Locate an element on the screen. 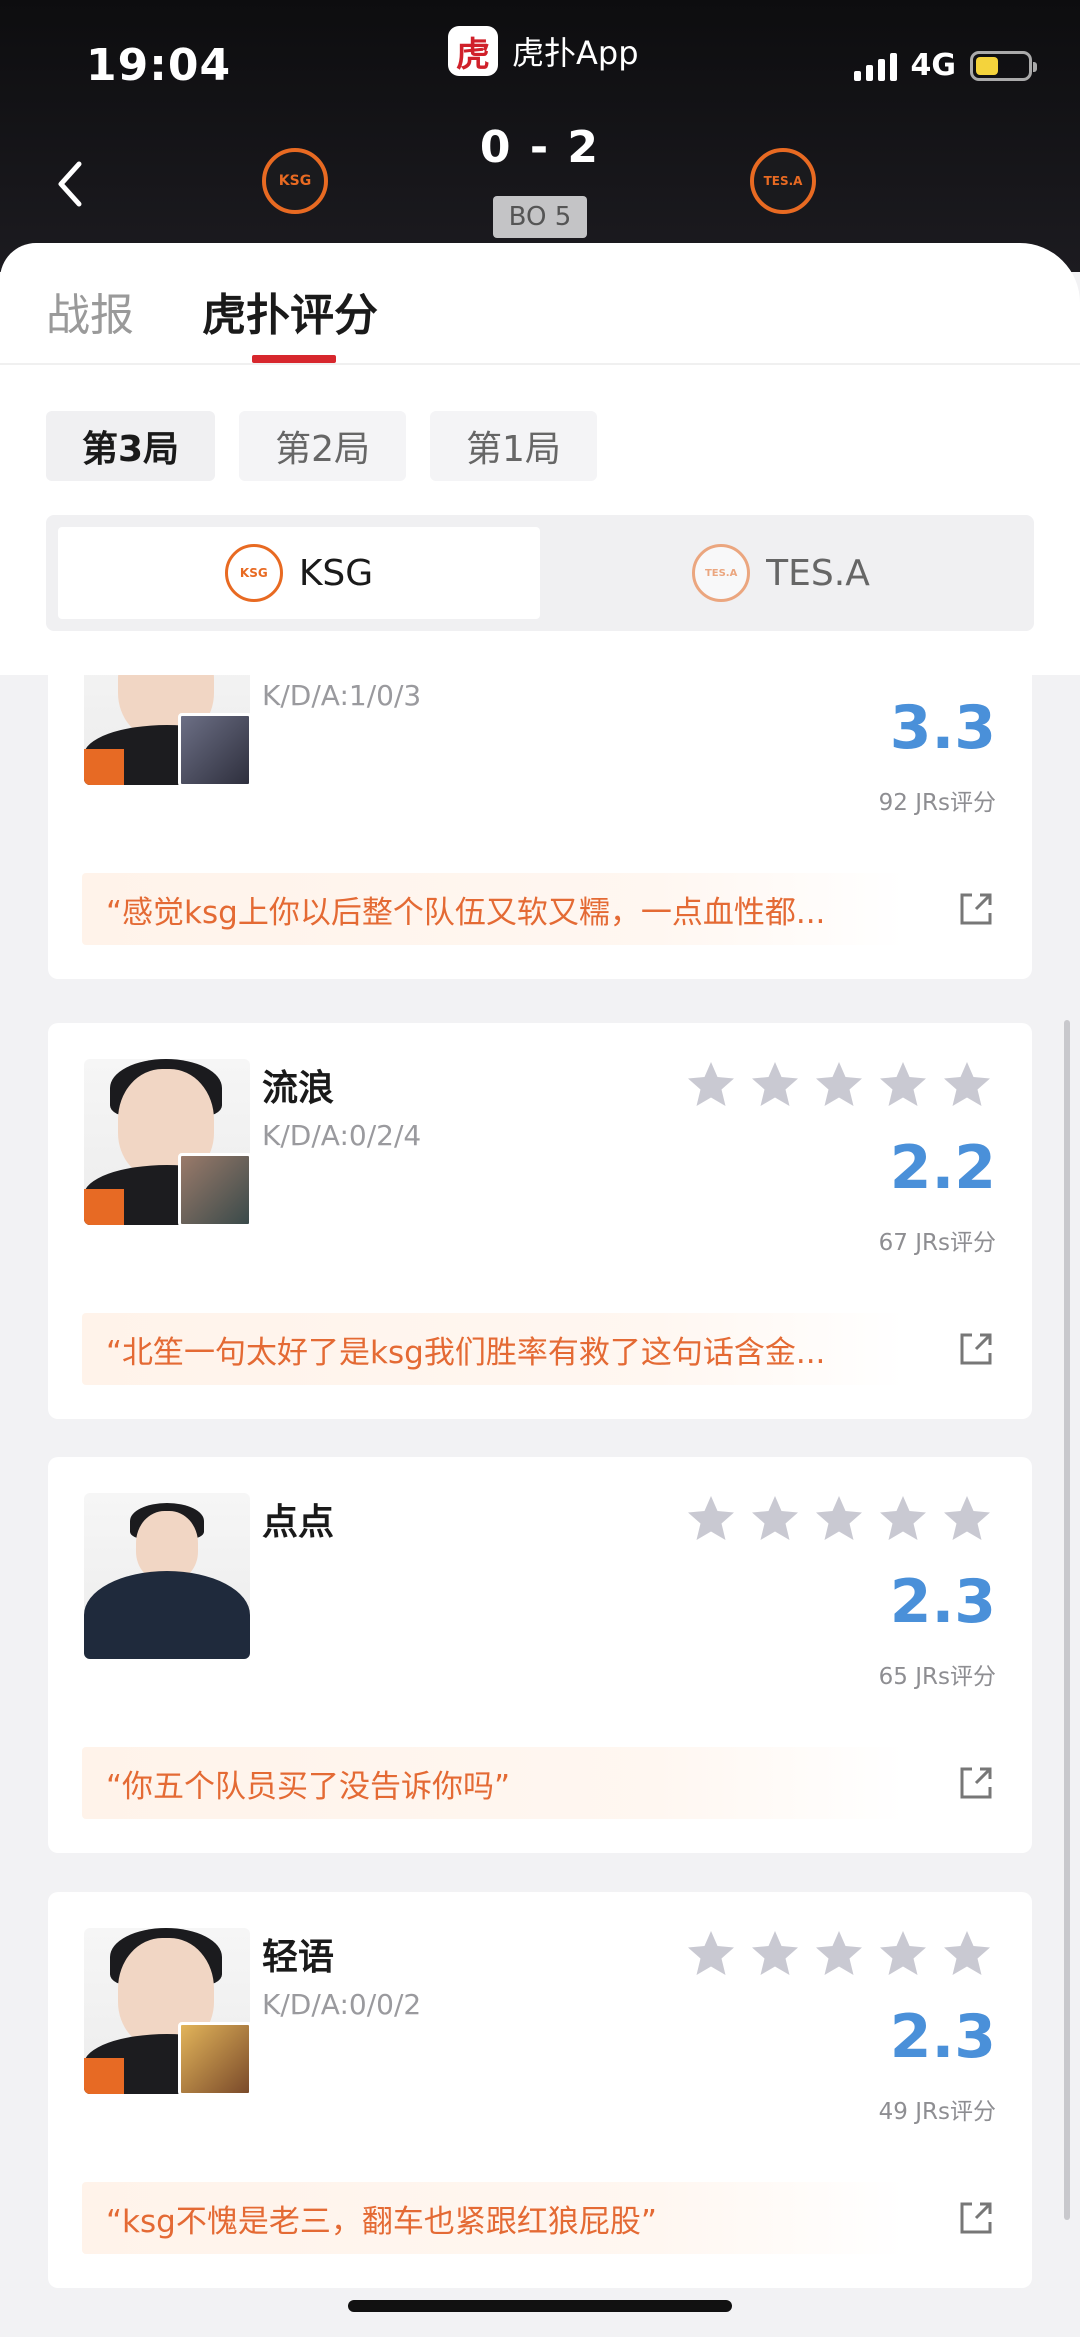  tesa-logo-icon: TES.A is located at coordinates (721, 573).